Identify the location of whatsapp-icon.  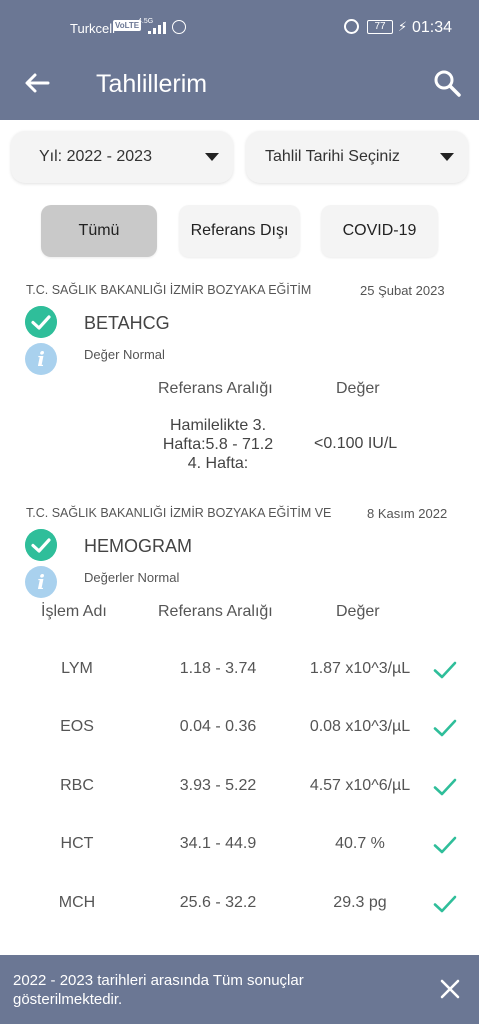
(179, 27).